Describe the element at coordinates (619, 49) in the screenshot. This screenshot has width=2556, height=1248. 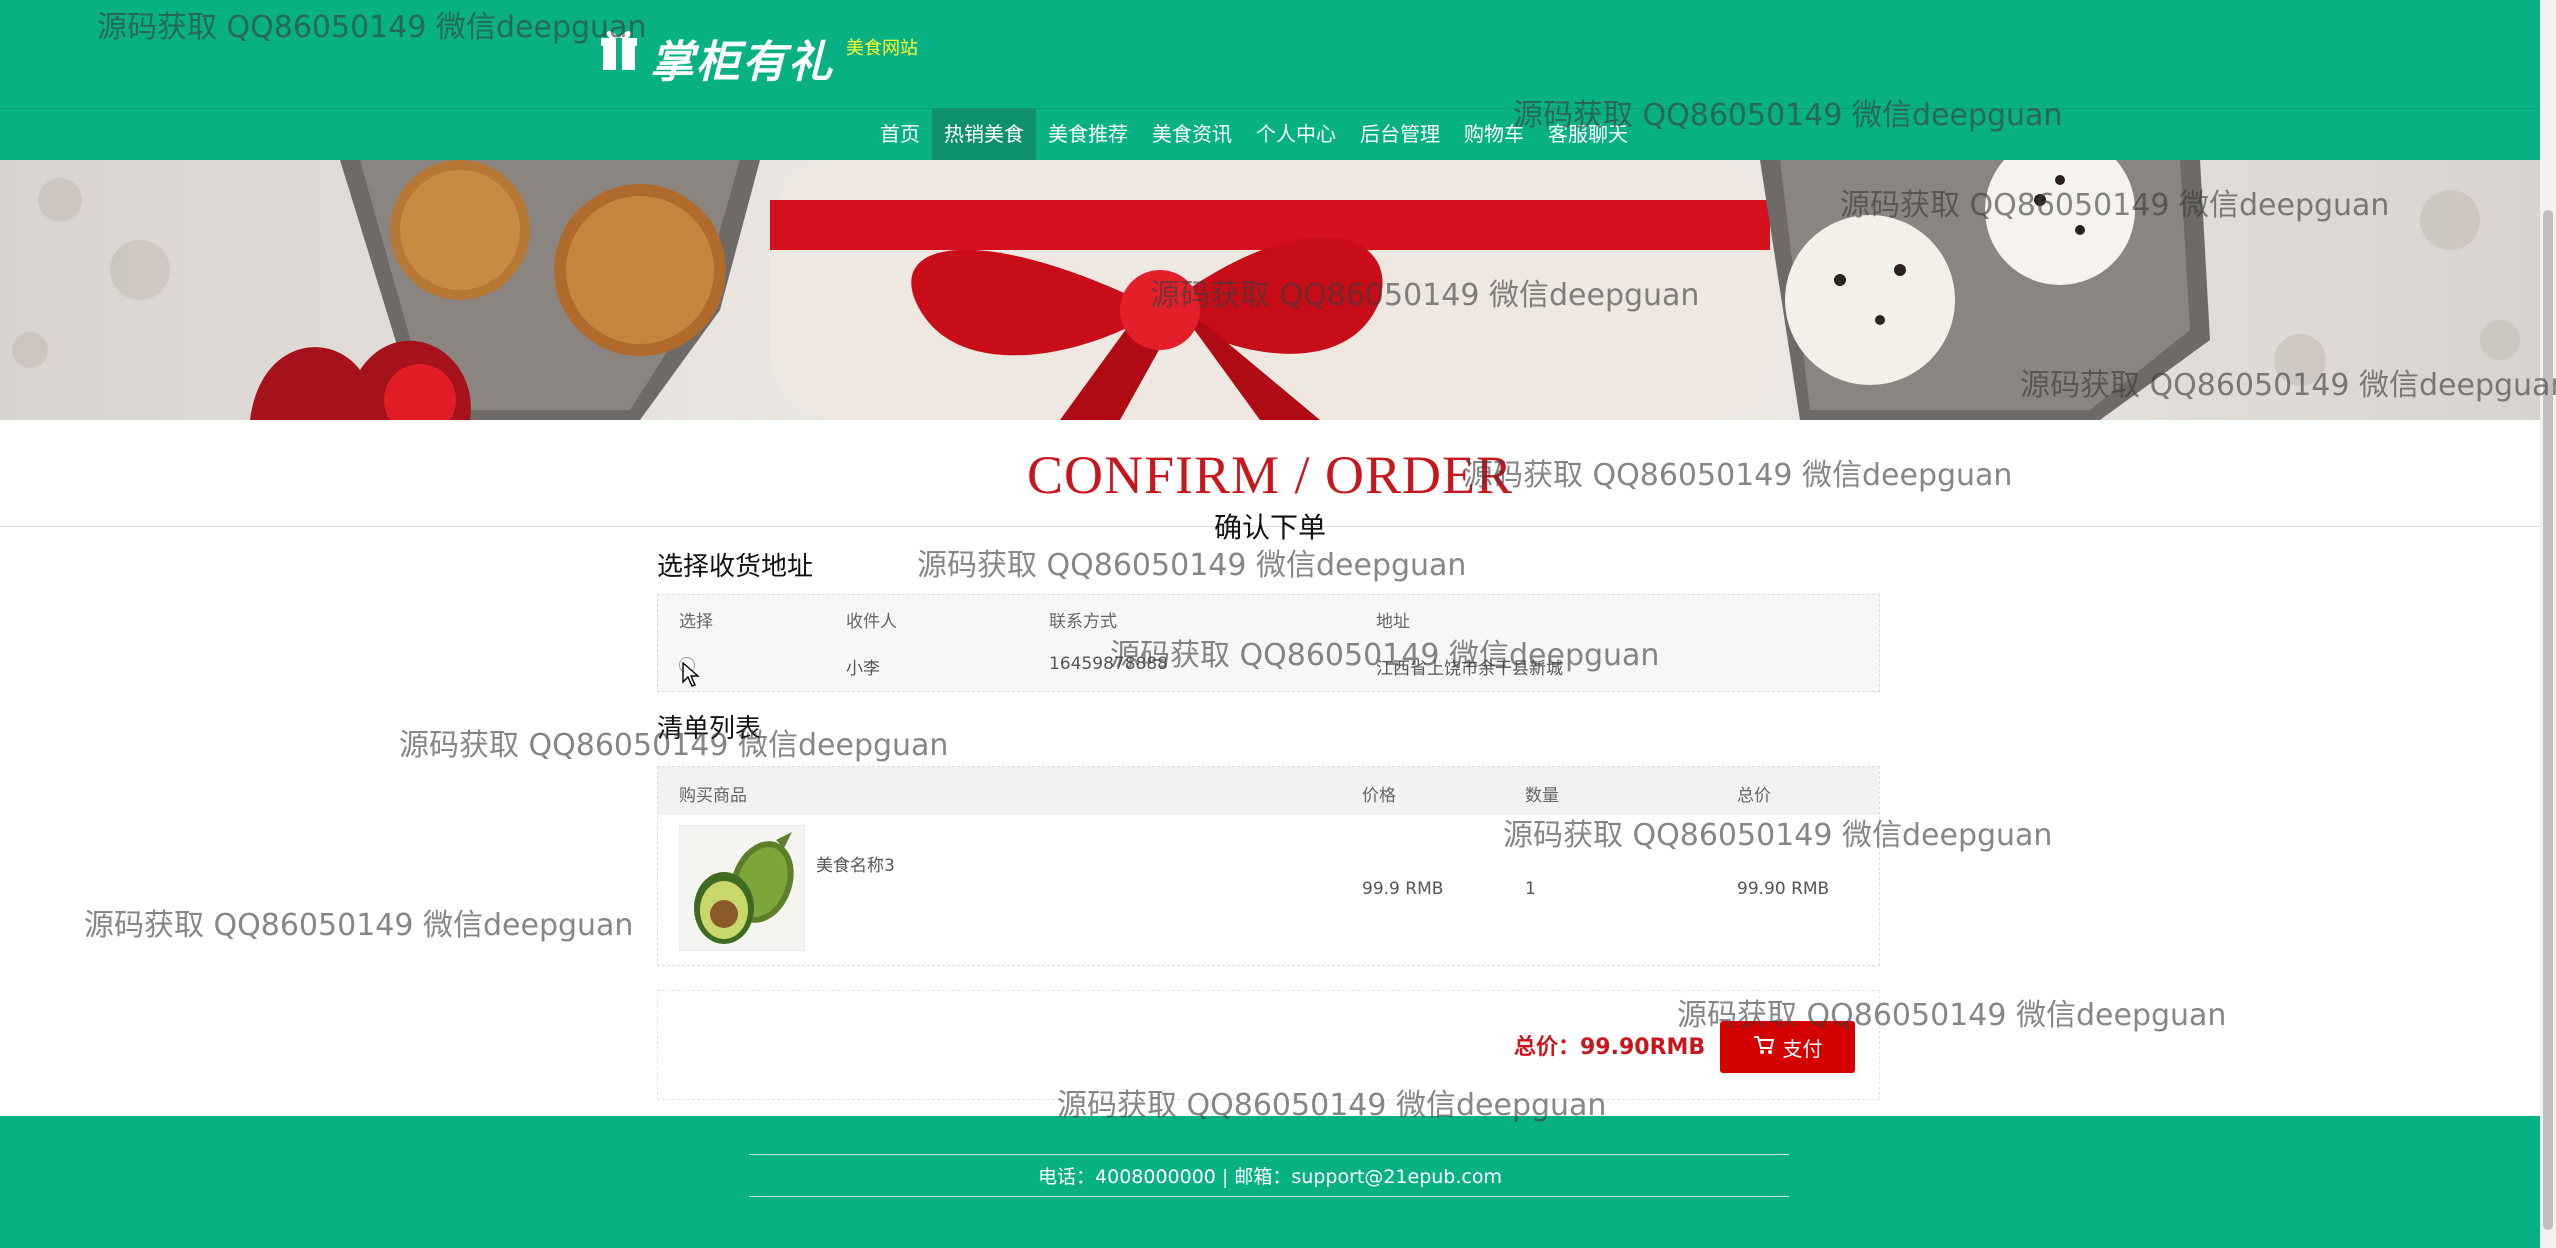
I see `gift-icon` at that location.